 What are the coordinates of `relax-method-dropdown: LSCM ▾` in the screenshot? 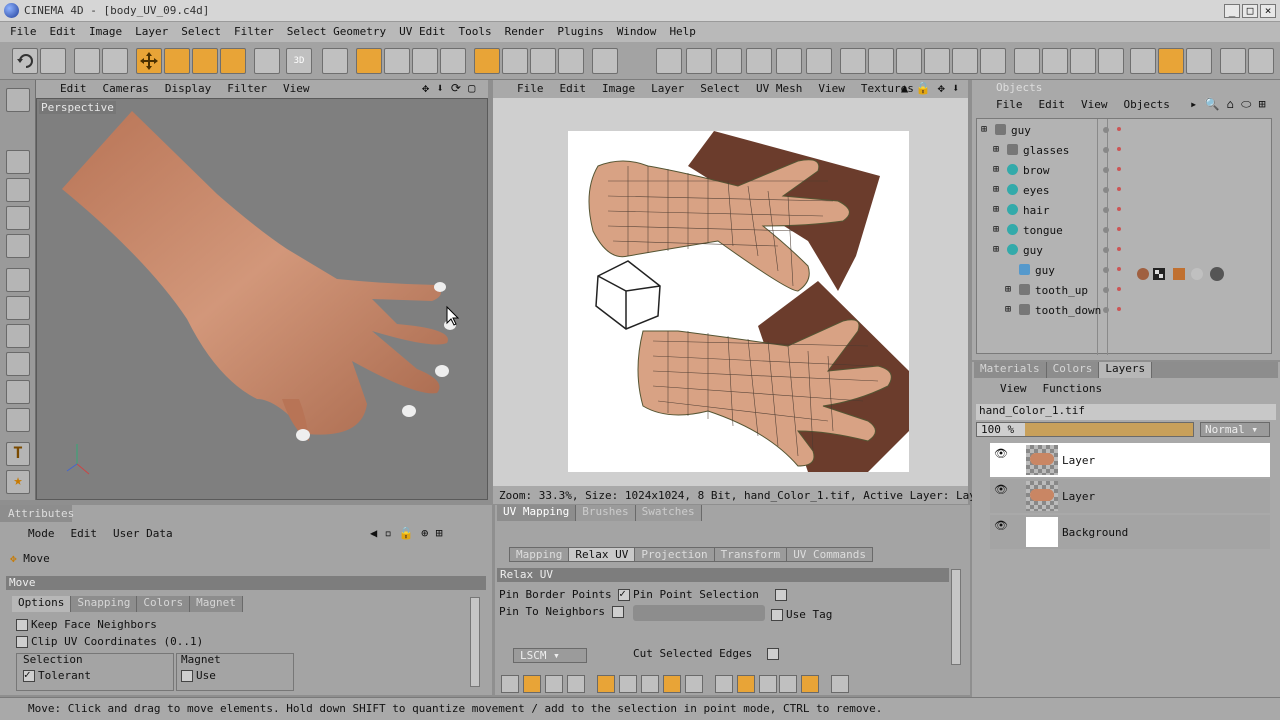 It's located at (550, 655).